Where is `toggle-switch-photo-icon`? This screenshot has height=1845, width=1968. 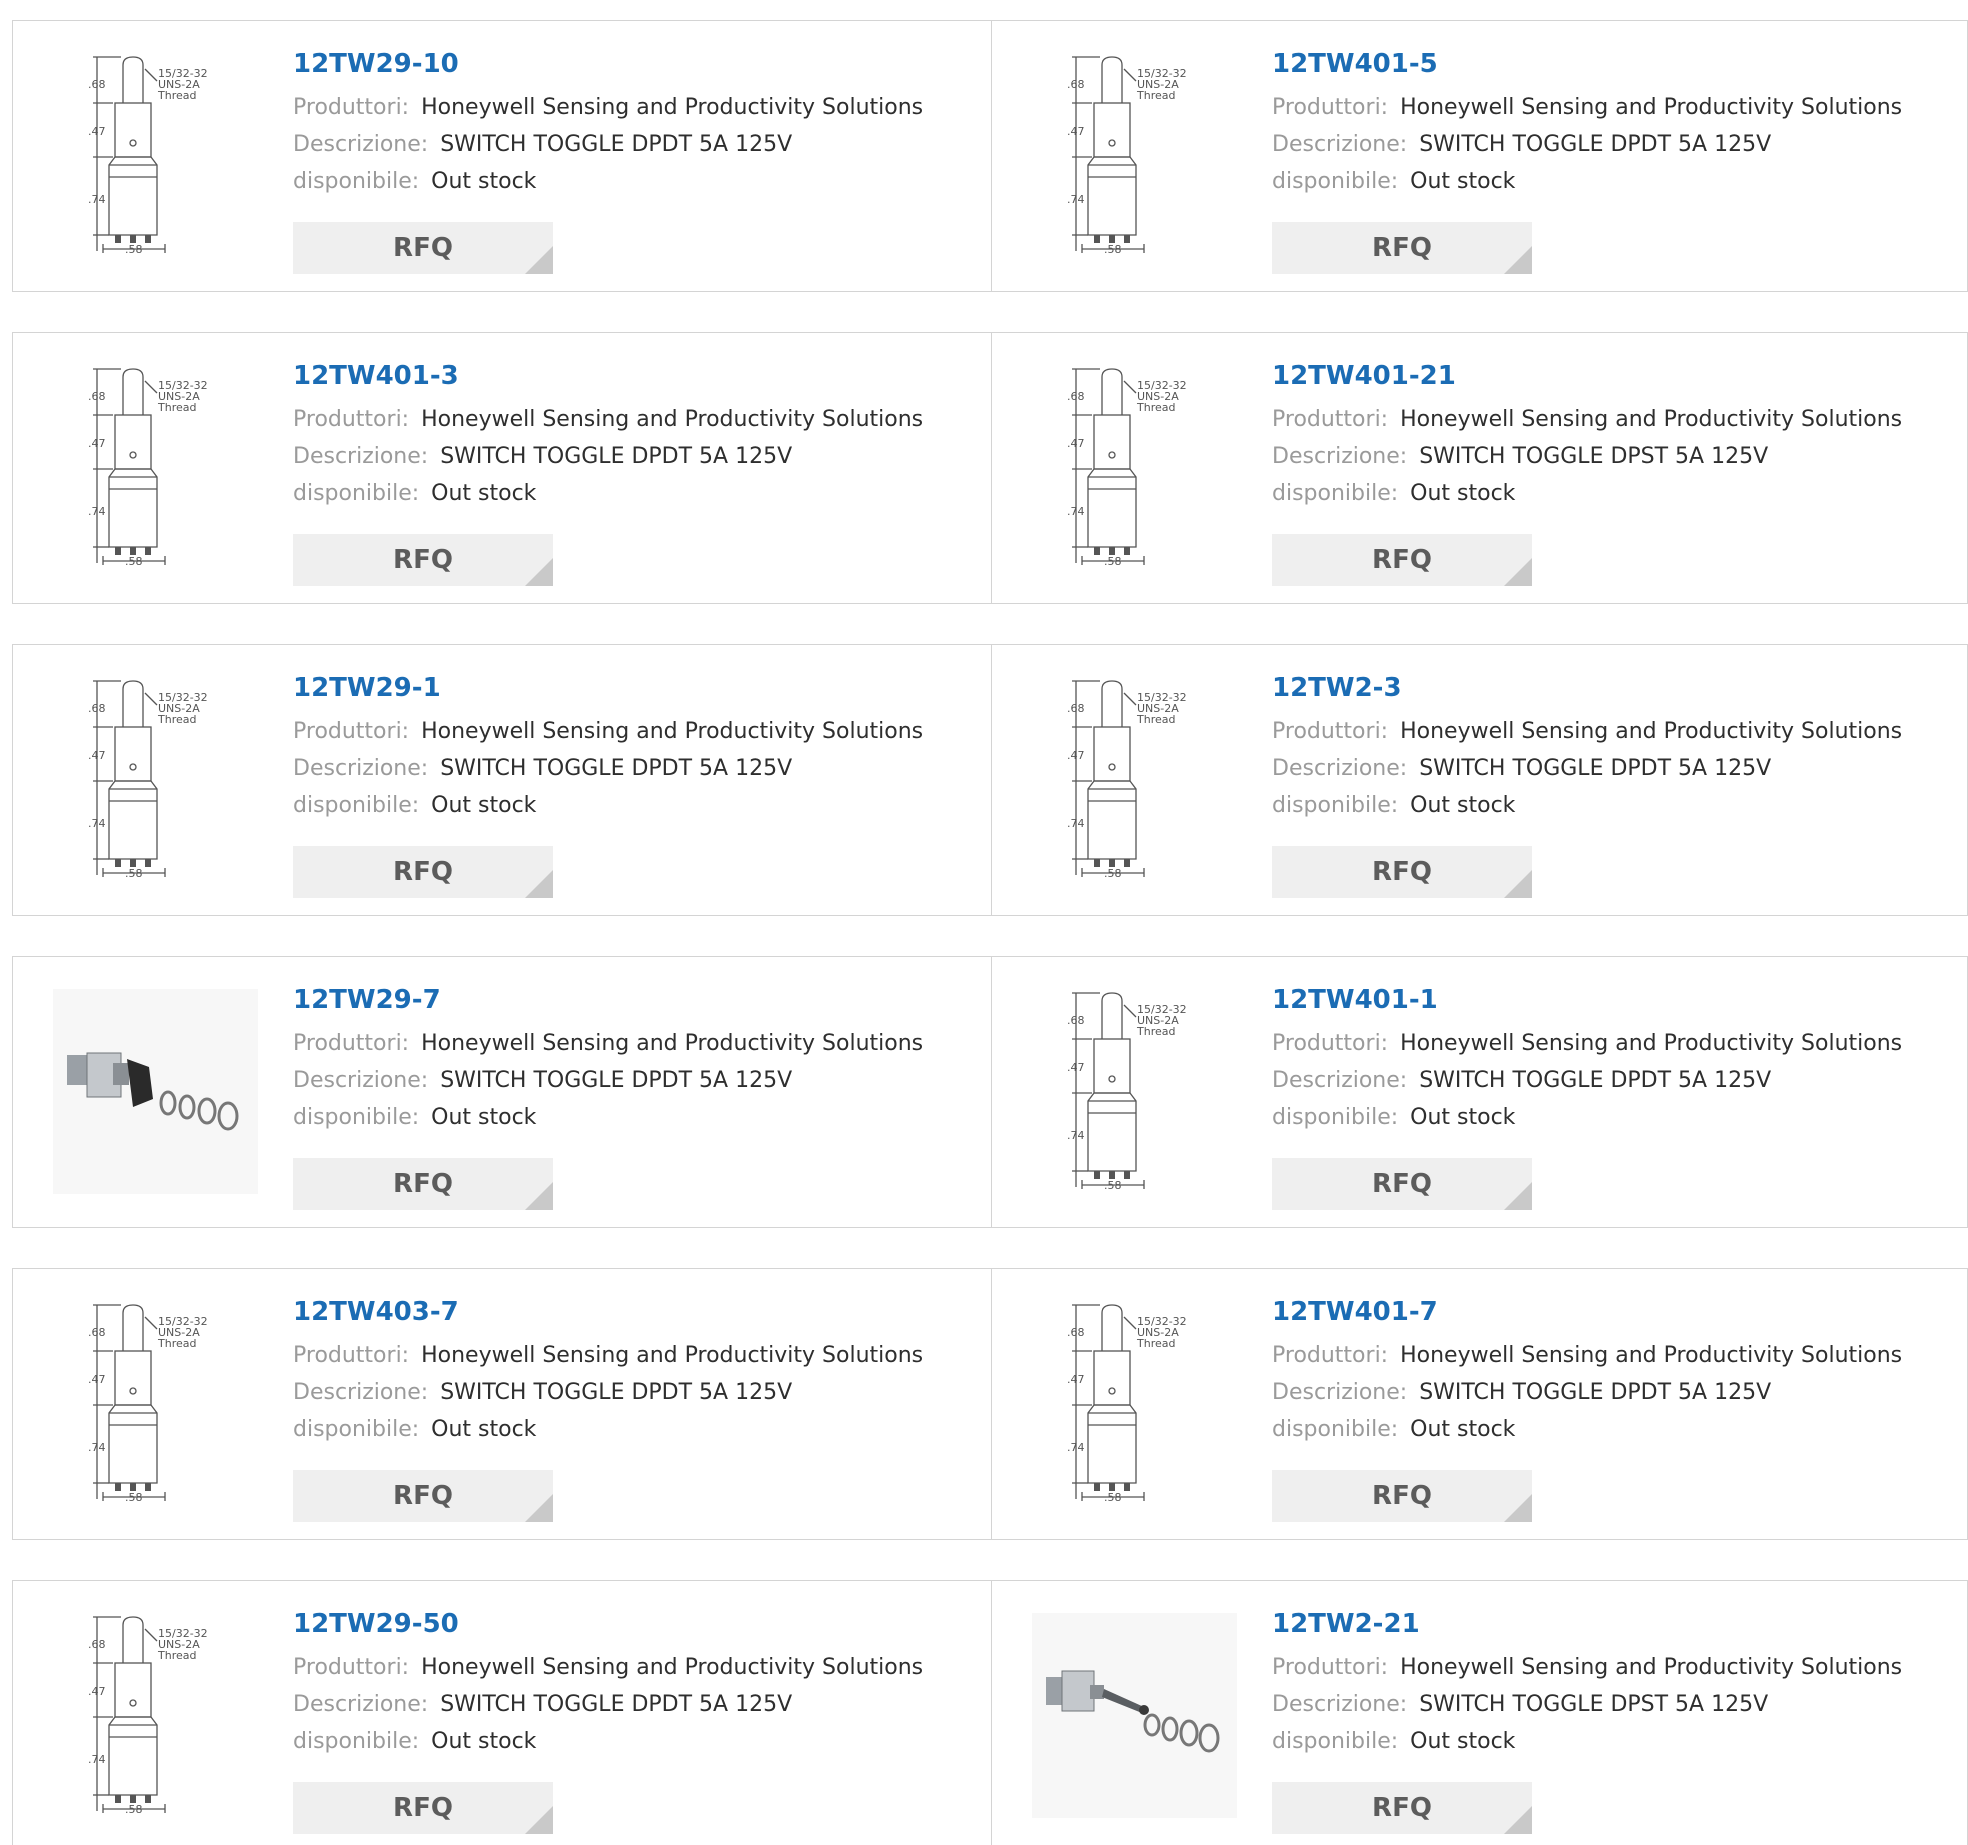 toggle-switch-photo-icon is located at coordinates (1134, 1715).